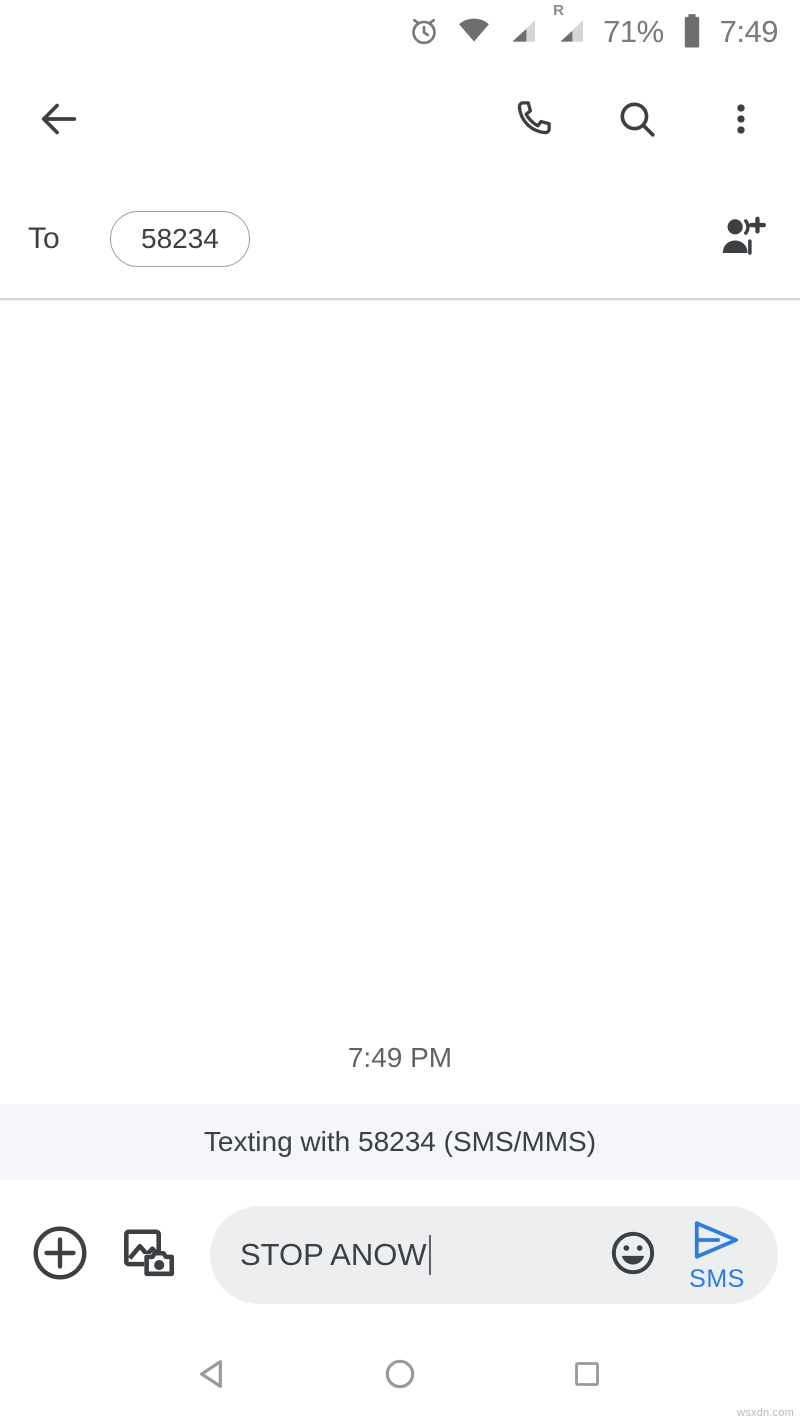 This screenshot has height=1422, width=800. Describe the element at coordinates (400, 121) in the screenshot. I see `app-bar` at that location.